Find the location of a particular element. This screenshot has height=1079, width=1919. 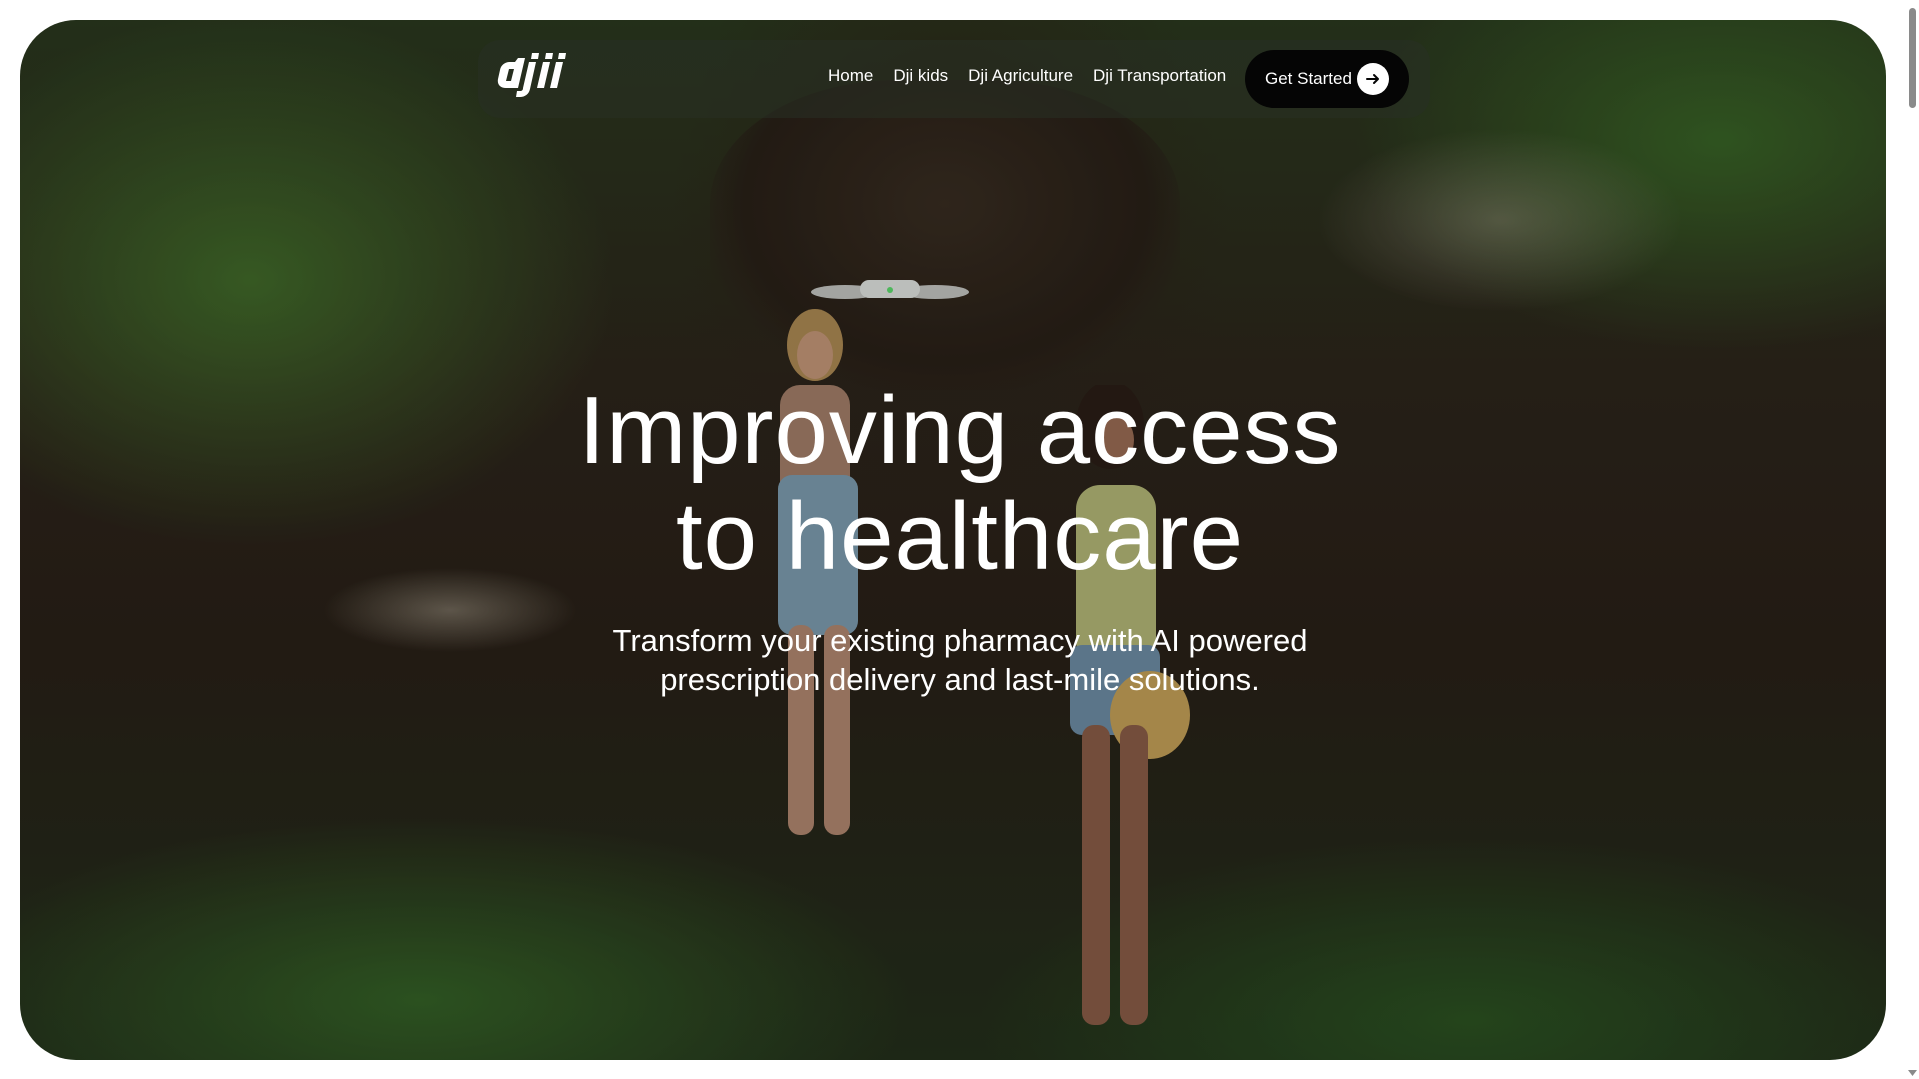

nav-link-dji-transportation: Dji Transportation is located at coordinates (1159, 76).